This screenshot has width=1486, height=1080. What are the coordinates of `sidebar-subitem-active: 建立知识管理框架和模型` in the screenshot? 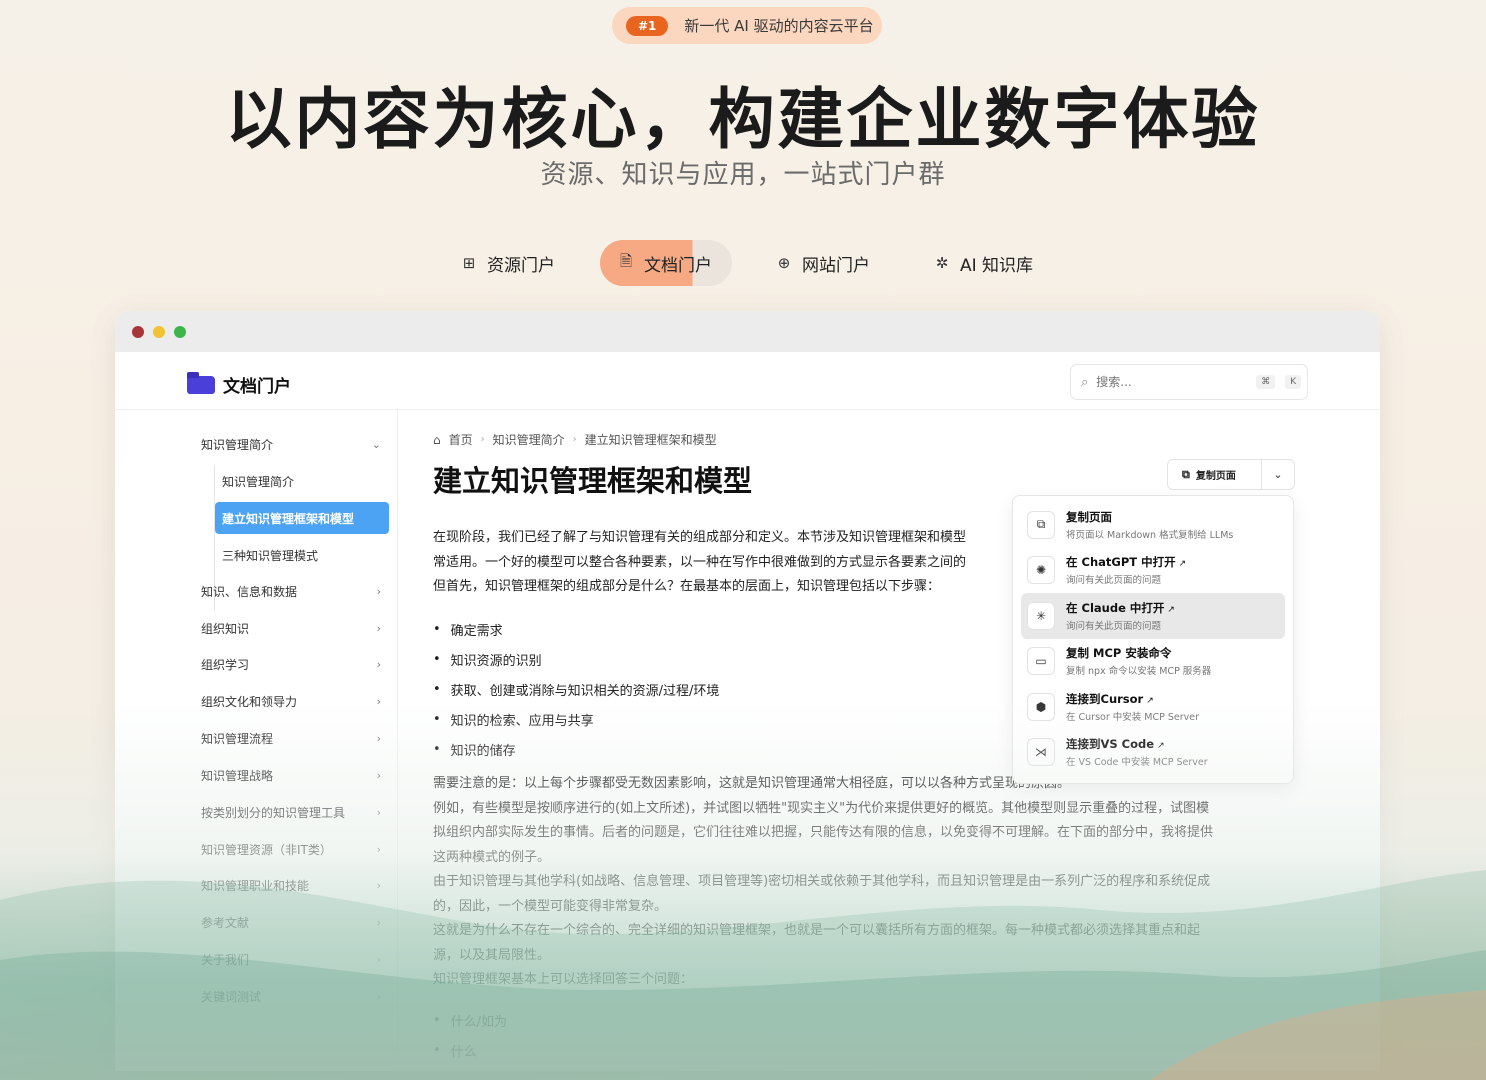 It's located at (302, 518).